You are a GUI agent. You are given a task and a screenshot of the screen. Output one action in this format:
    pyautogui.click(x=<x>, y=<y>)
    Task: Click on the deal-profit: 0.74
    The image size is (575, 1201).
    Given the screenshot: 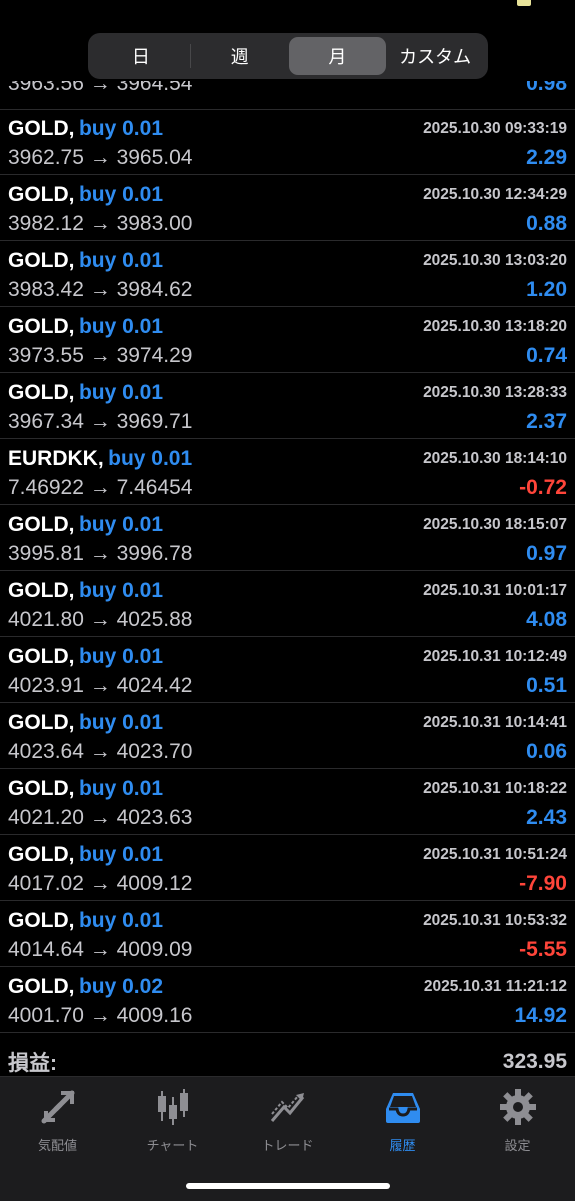 What is the action you would take?
    pyautogui.click(x=546, y=355)
    